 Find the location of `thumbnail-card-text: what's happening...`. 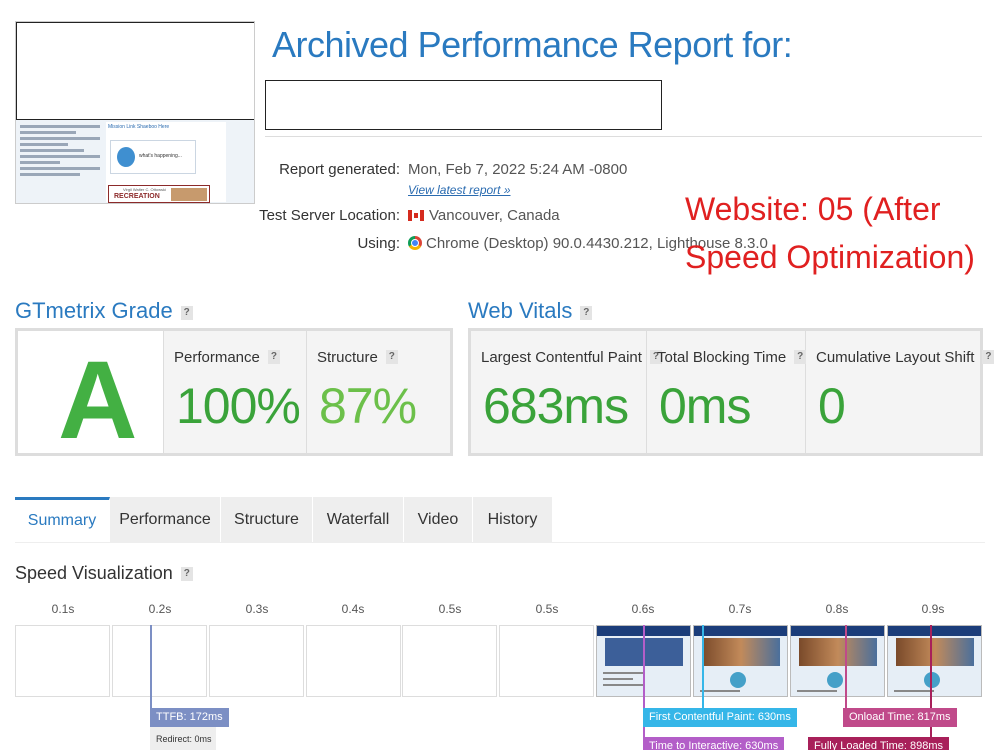

thumbnail-card-text: what's happening... is located at coordinates (160, 156).